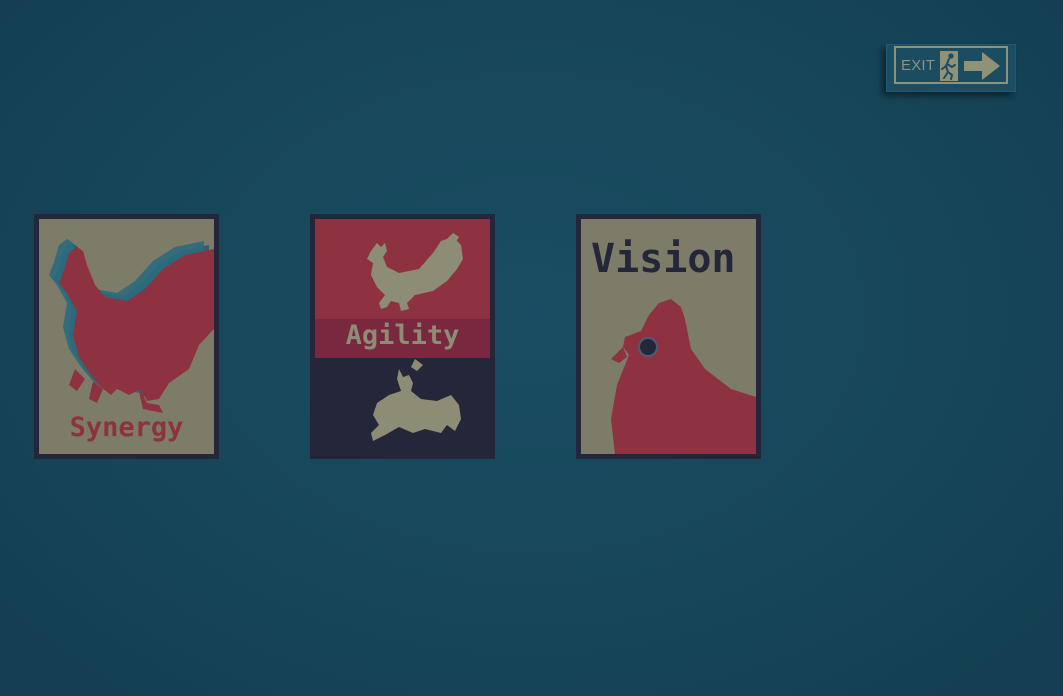  Describe the element at coordinates (126, 427) in the screenshot. I see `card-synergy-label: Synergy` at that location.